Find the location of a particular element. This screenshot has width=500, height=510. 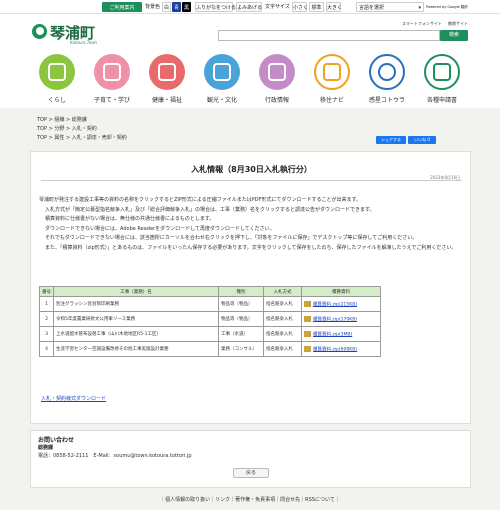

bgcolor-blue-button: 青 is located at coordinates (176, 7).